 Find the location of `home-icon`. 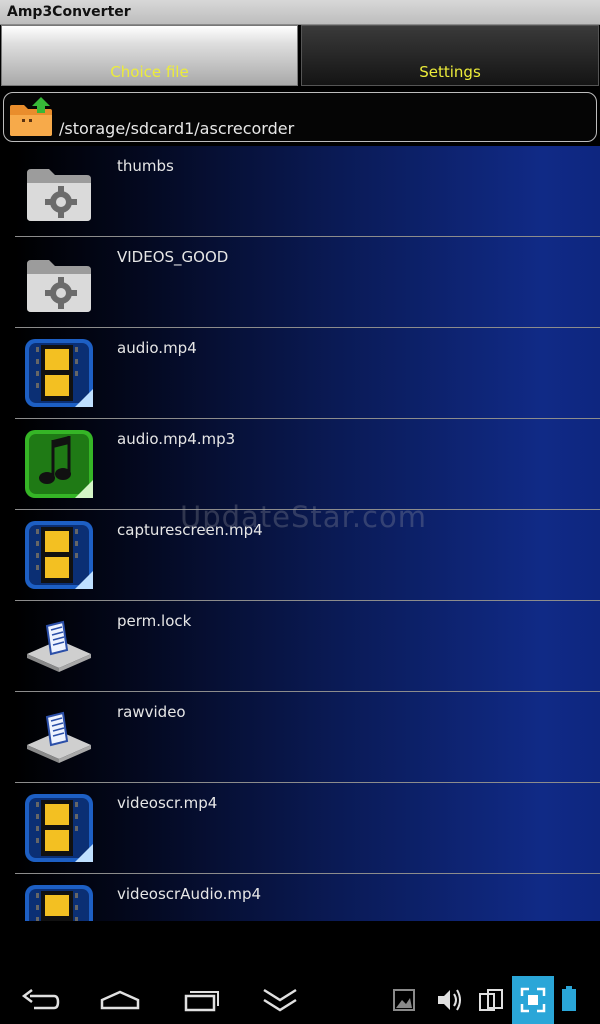

home-icon is located at coordinates (120, 1000).